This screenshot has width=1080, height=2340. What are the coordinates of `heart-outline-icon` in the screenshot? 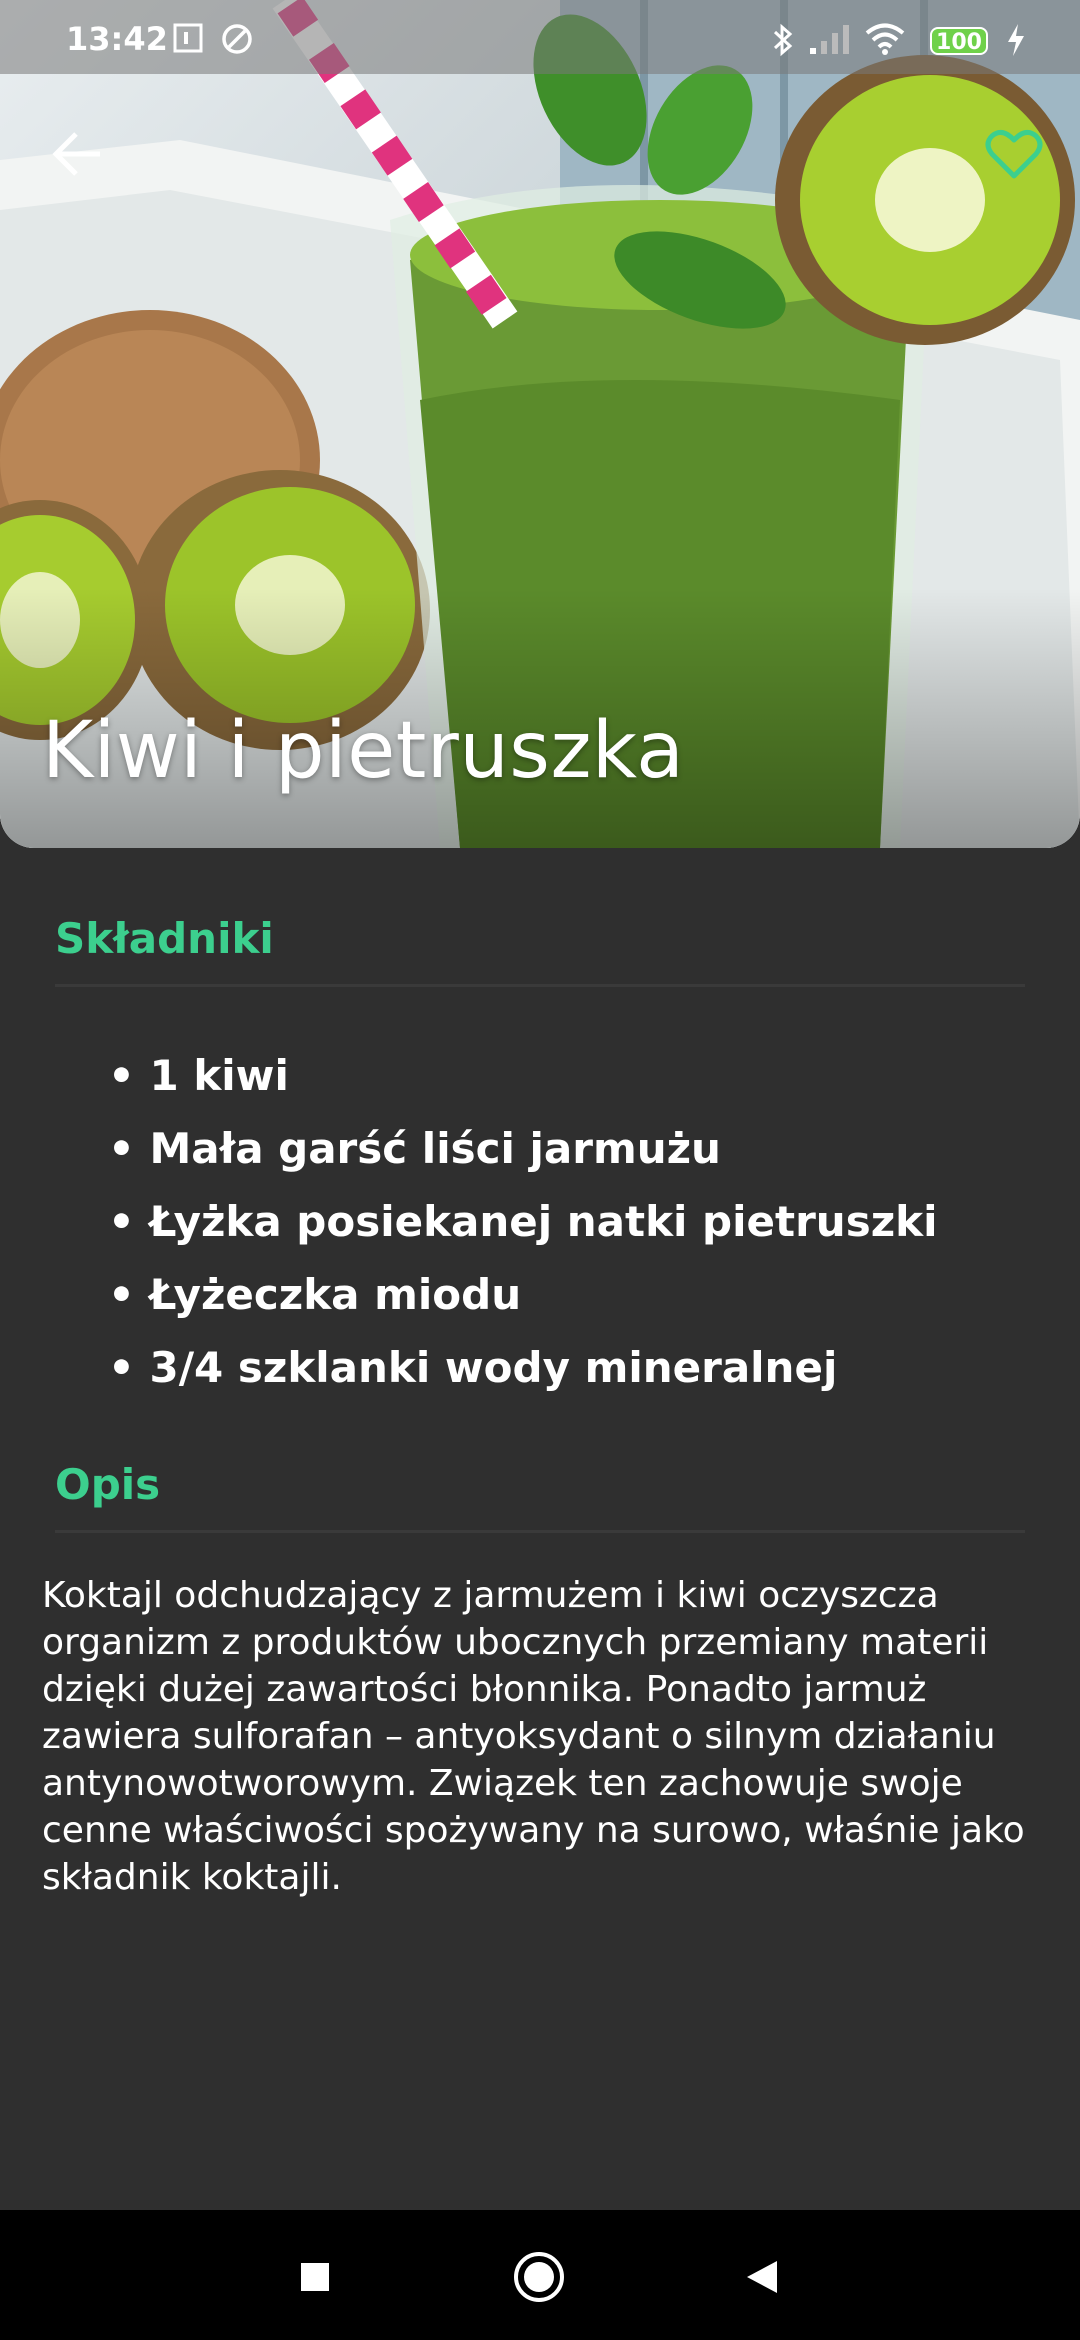 It's located at (1014, 154).